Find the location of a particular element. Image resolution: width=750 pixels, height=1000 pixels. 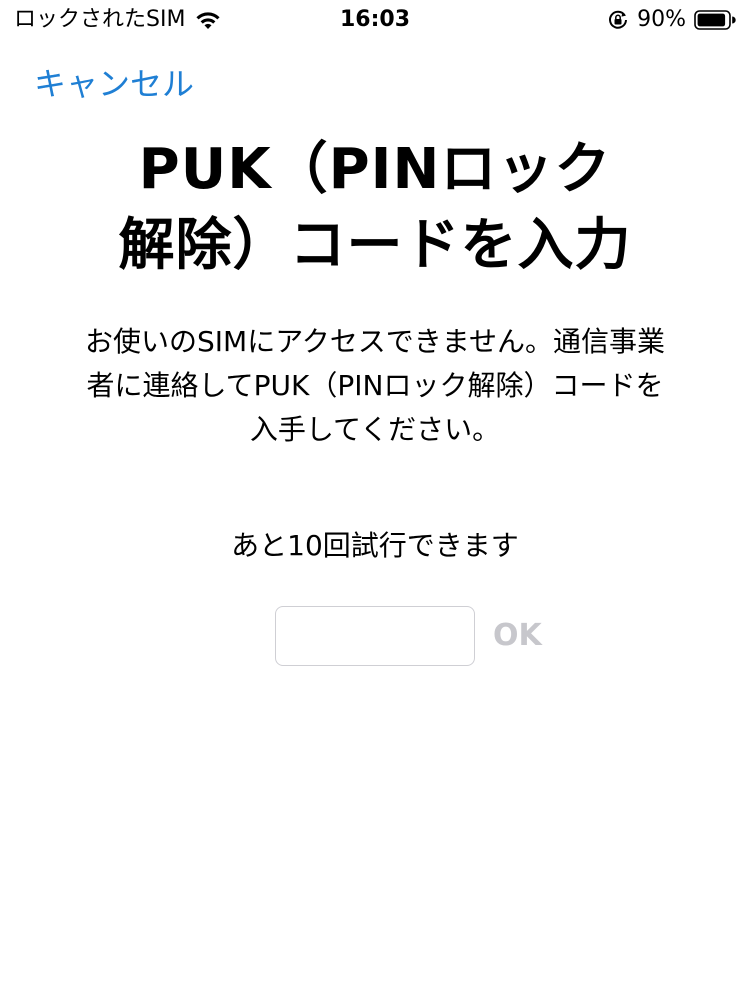

page-title: PUK（PINロック 解除）コードを入力 is located at coordinates (375, 208).